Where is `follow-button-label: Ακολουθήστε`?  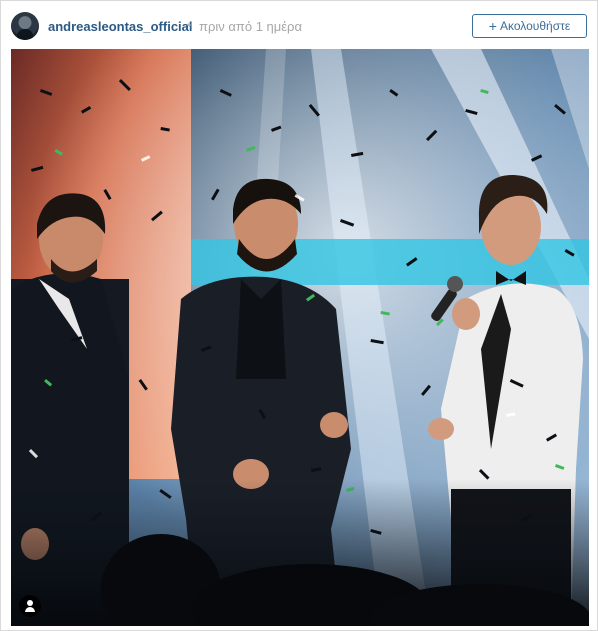 follow-button-label: Ακολουθήστε is located at coordinates (535, 26).